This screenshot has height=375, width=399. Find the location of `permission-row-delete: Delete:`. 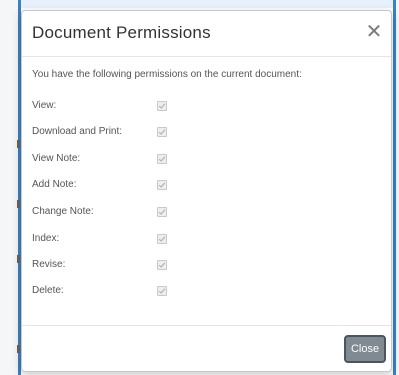

permission-row-delete: Delete: is located at coordinates (117, 291).